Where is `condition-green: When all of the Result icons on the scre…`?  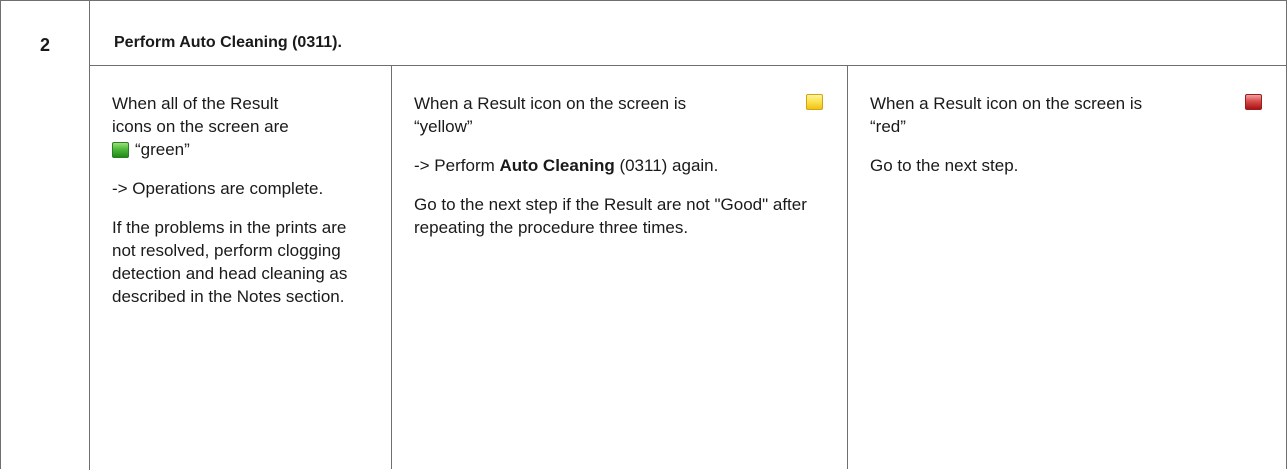 condition-green: When all of the Result icons on the scre… is located at coordinates (242, 126).